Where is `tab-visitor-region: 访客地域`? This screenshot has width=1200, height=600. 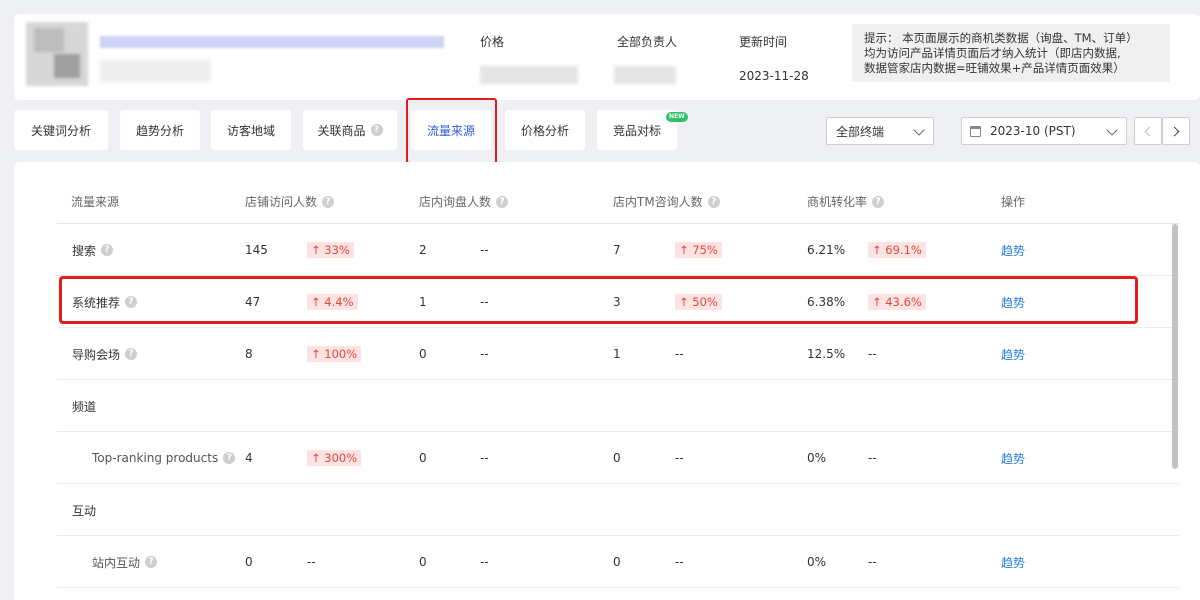 tab-visitor-region: 访客地域 is located at coordinates (251, 130).